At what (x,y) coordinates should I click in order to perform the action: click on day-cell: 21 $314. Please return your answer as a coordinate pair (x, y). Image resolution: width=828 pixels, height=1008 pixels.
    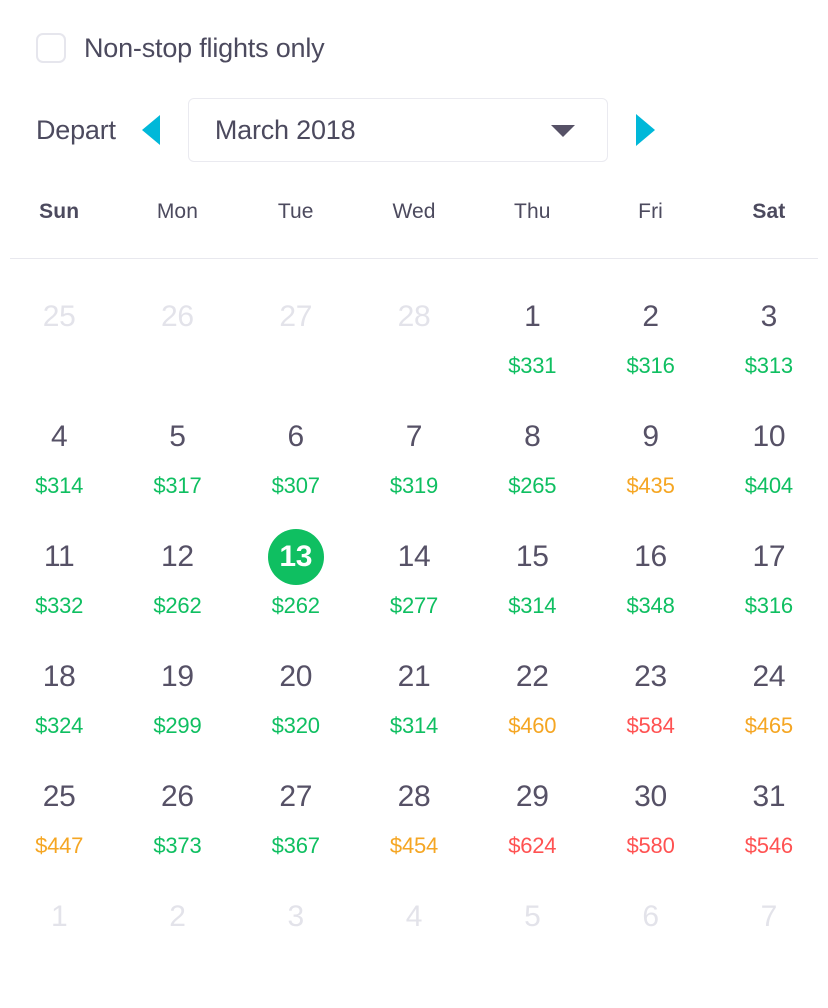
    Looking at the image, I should click on (414, 697).